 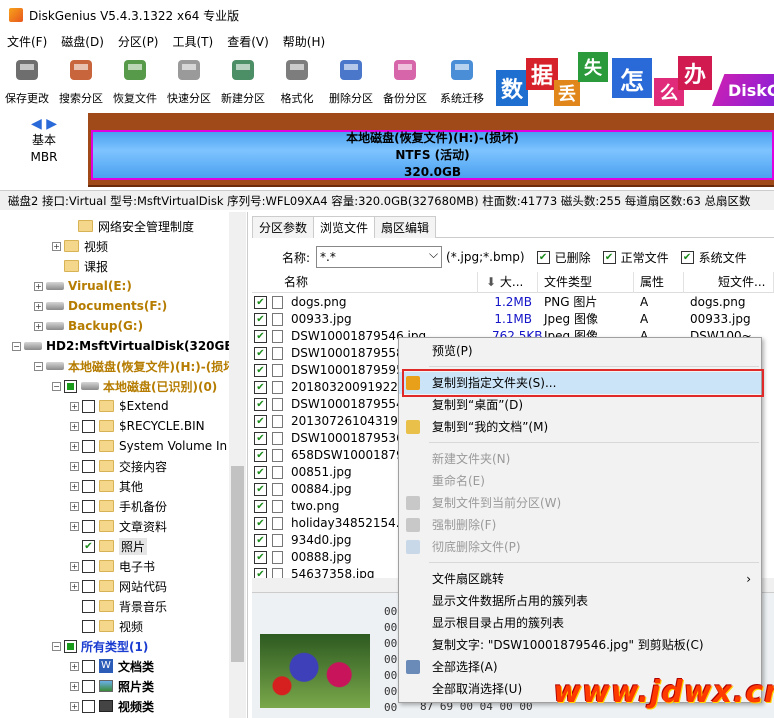 What do you see at coordinates (513, 302) in the screenshot?
I see `file-row: ✔ dogs.png 1.2MB PNG 图片 Adogs.png` at bounding box center [513, 302].